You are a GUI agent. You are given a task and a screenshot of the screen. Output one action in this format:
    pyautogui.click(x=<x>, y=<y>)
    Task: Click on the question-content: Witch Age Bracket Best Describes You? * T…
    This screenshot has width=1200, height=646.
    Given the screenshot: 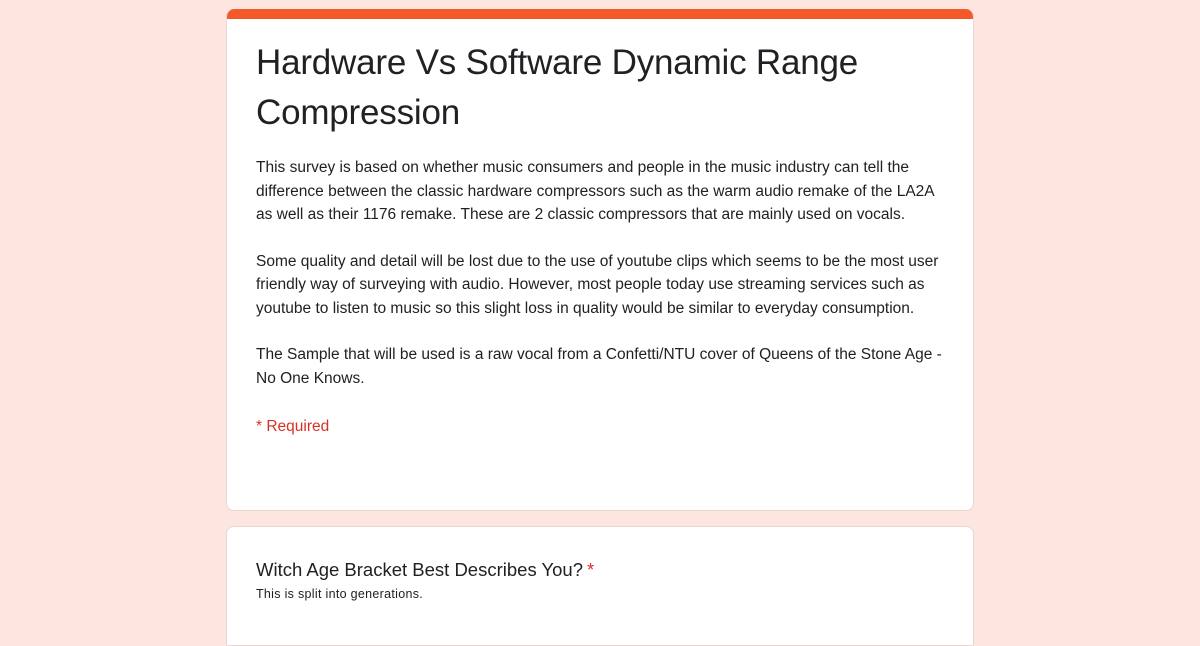 What is the action you would take?
    pyautogui.click(x=600, y=564)
    